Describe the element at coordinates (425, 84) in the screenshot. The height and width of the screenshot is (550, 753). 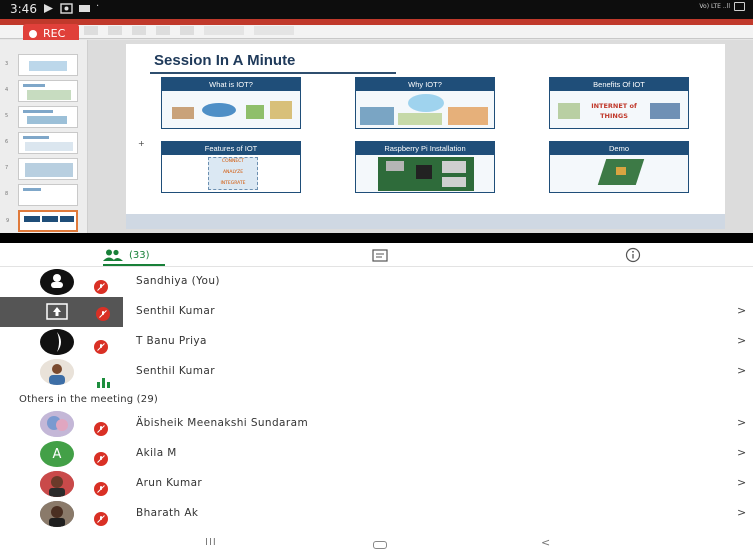
I see `card-title: Why IOT?` at that location.